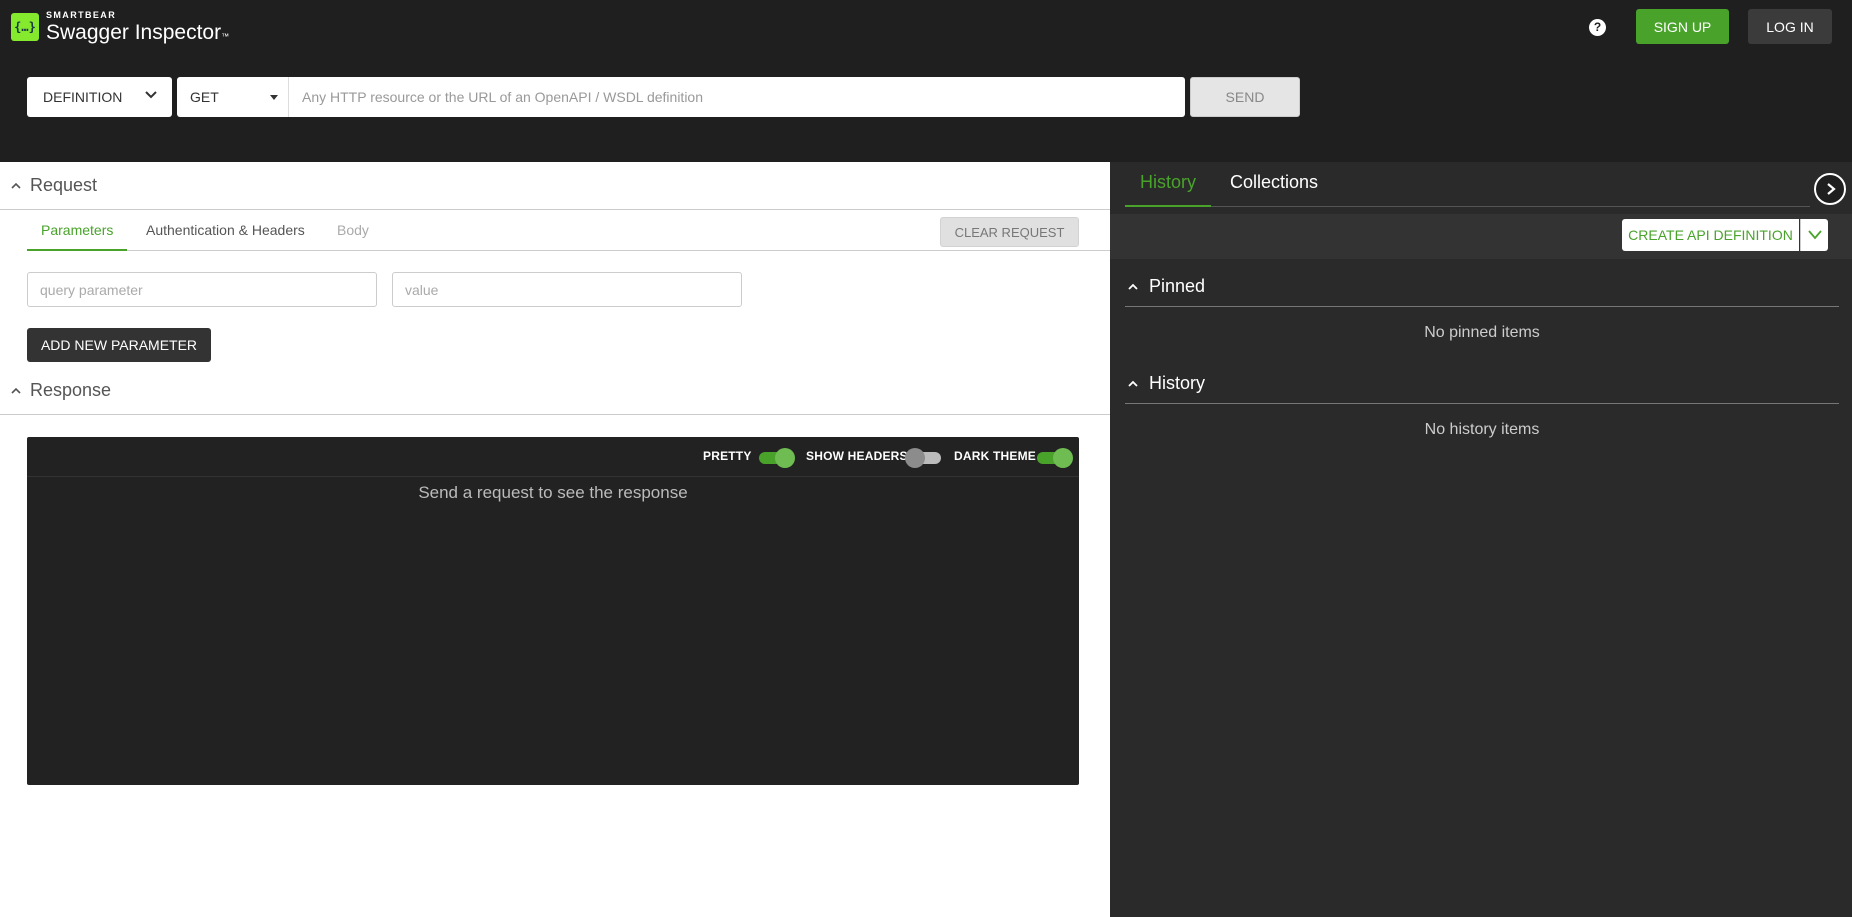 The image size is (1852, 917). What do you see at coordinates (77, 230) in the screenshot?
I see `tab-parameters: Parameters` at bounding box center [77, 230].